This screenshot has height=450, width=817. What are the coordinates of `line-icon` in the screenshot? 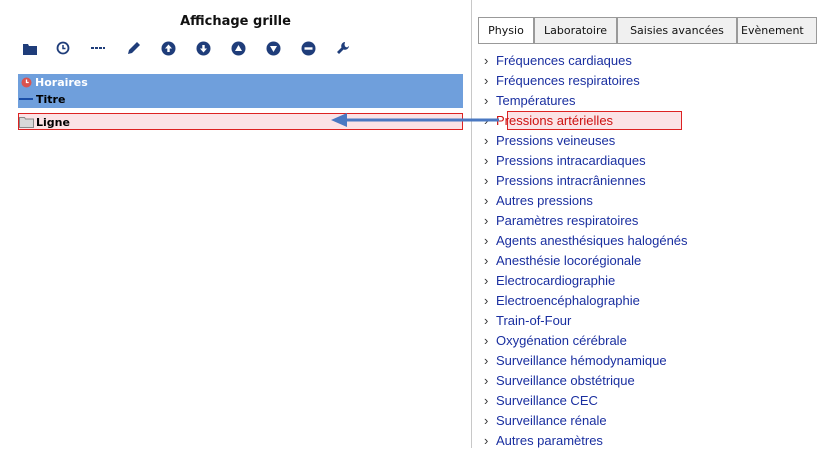 It's located at (27, 99).